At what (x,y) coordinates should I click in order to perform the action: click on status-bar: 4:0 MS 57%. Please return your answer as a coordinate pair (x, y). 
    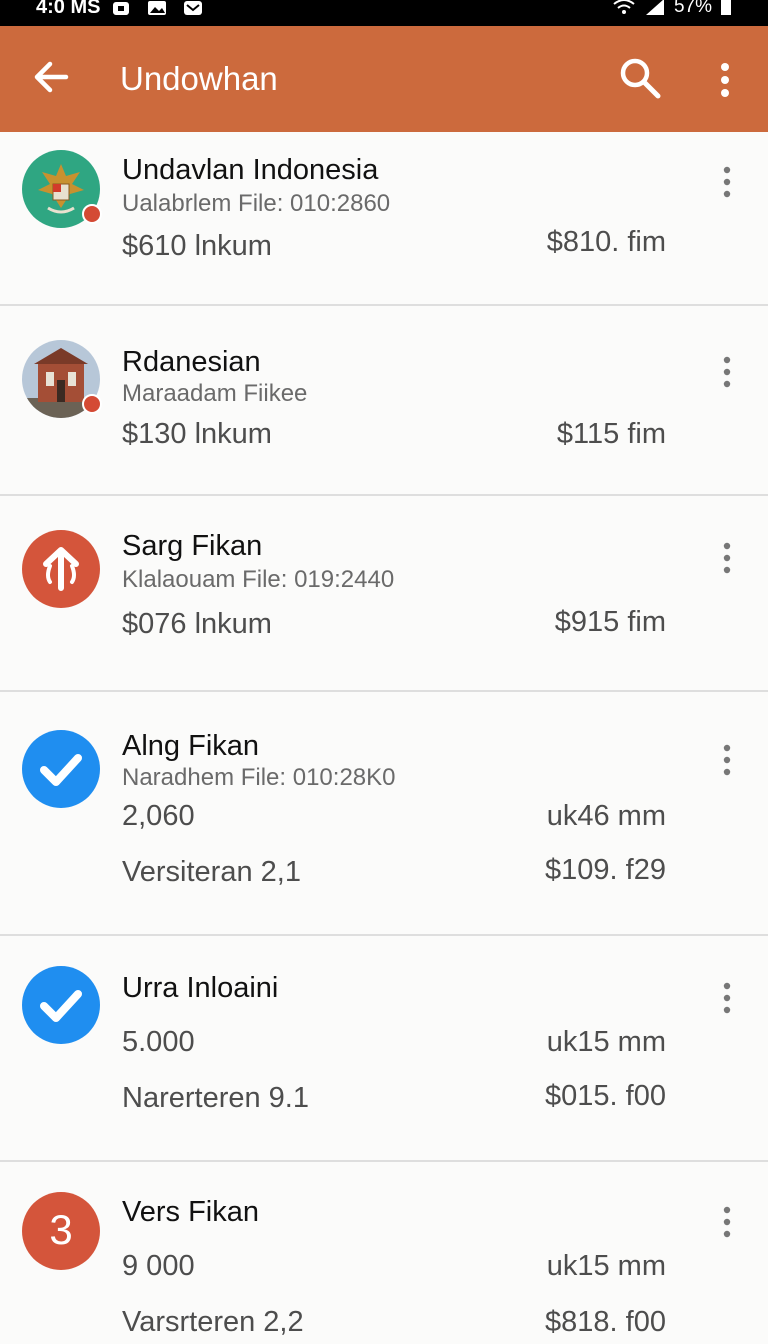
    Looking at the image, I should click on (384, 13).